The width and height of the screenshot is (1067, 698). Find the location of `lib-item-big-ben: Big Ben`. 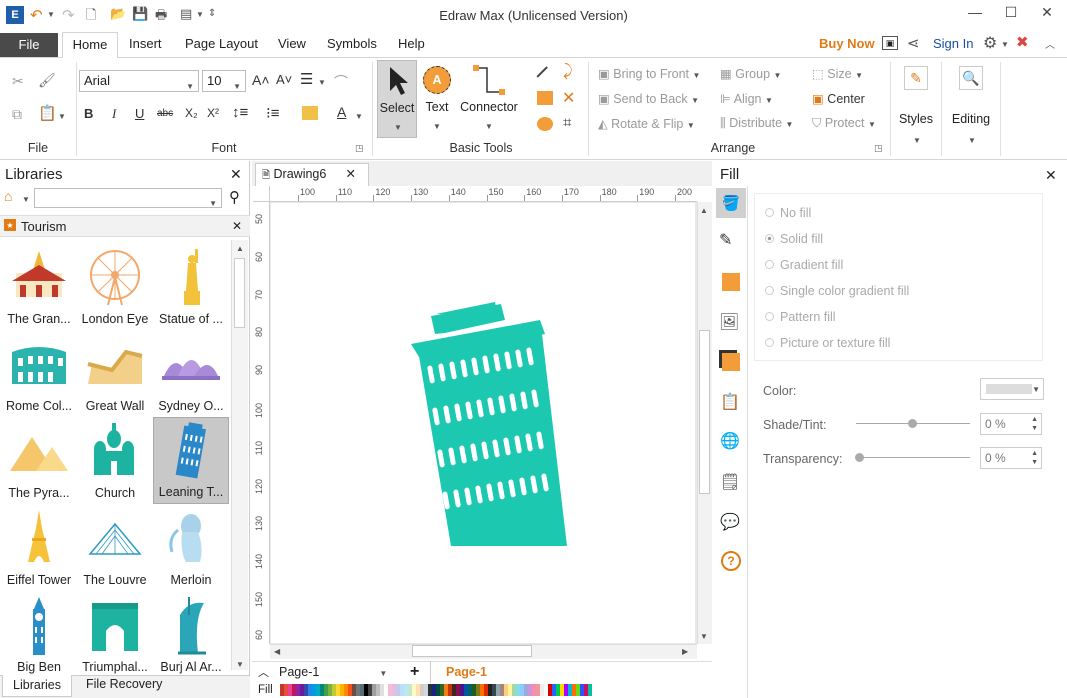

lib-item-big-ben: Big Ben is located at coordinates (39, 633).